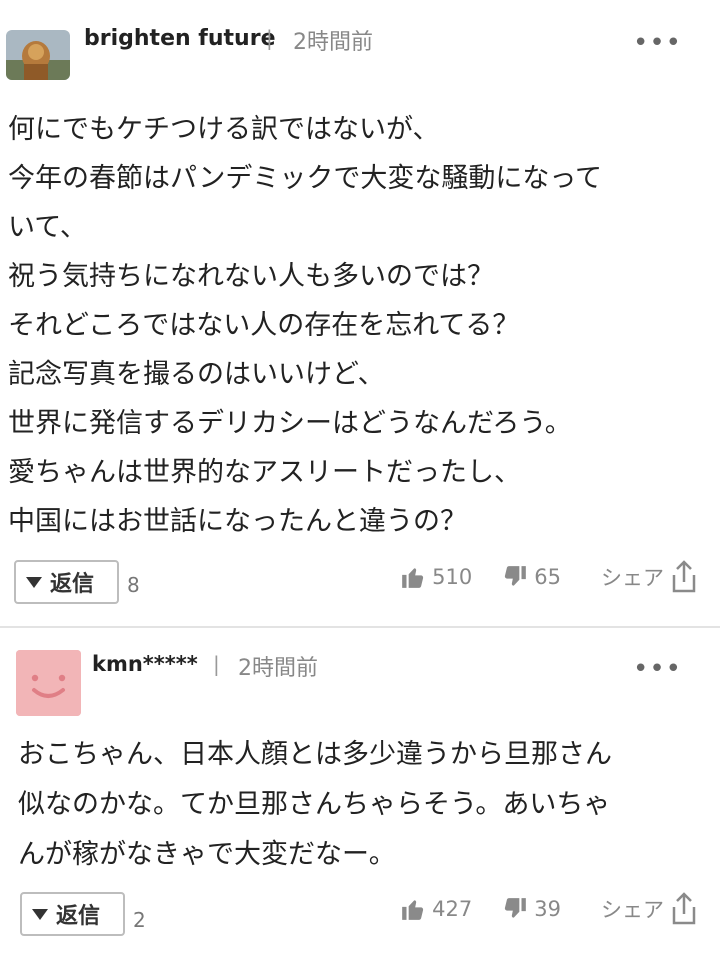 Image resolution: width=720 pixels, height=957 pixels. I want to click on smiley-avatar-icon, so click(48, 683).